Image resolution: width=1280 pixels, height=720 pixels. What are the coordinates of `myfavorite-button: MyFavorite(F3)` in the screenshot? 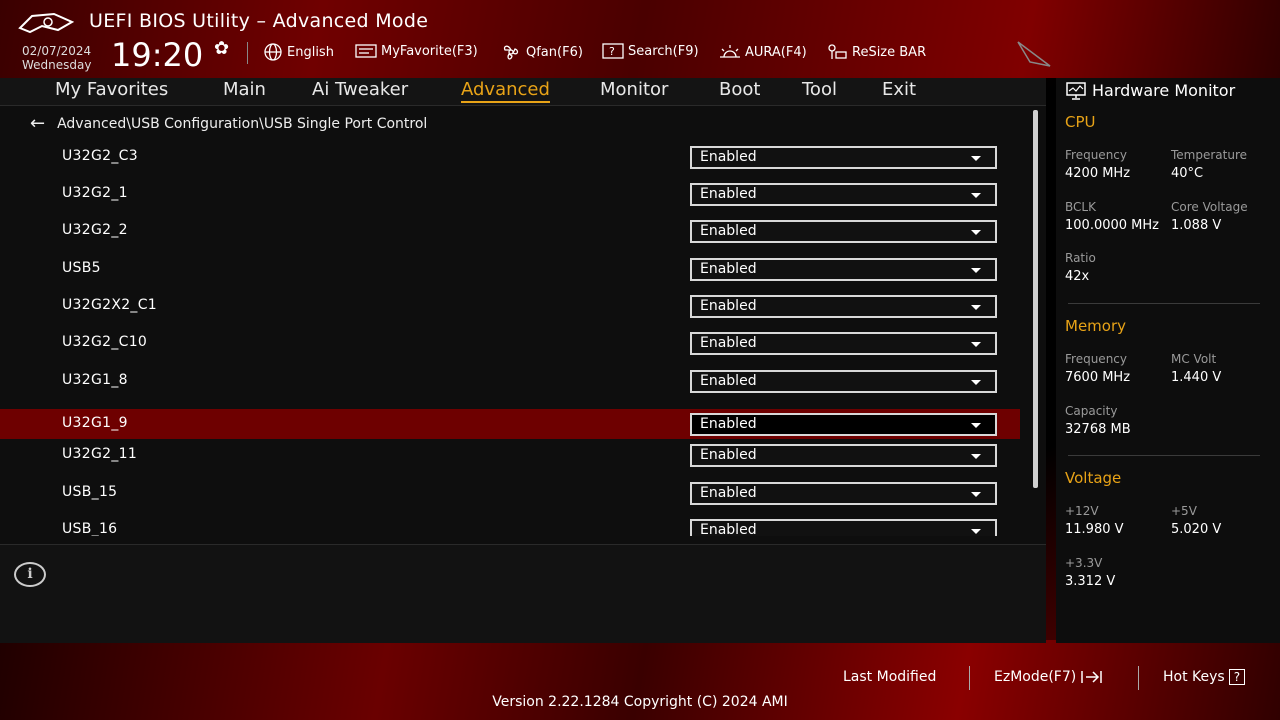 It's located at (416, 51).